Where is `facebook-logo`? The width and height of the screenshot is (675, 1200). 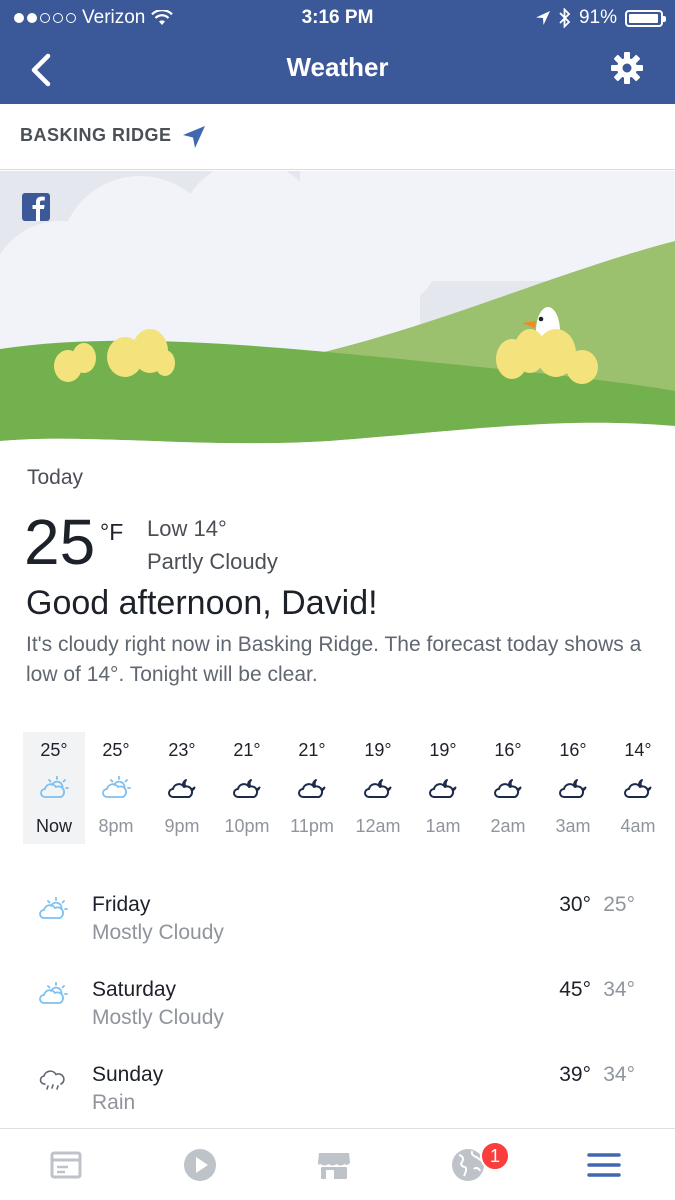 facebook-logo is located at coordinates (36, 207).